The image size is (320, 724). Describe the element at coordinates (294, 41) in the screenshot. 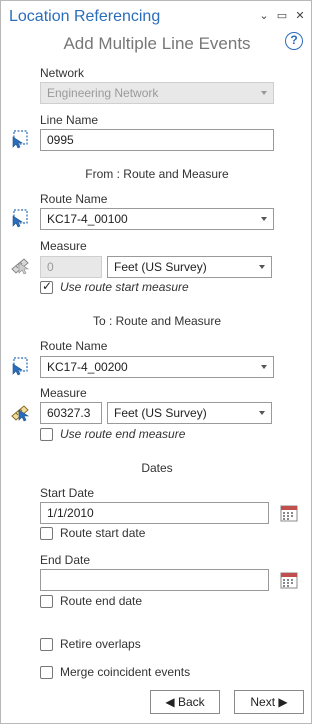

I see `help-icon: ?` at that location.